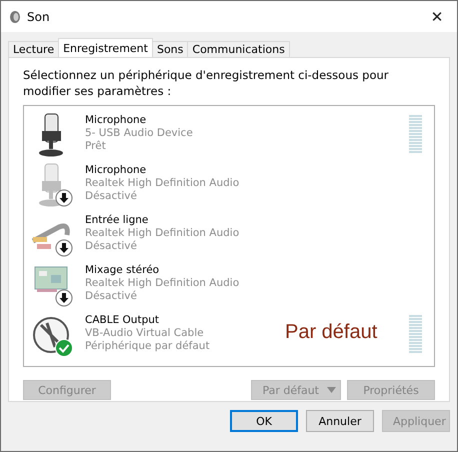 This screenshot has width=458, height=452. What do you see at coordinates (229, 134) in the screenshot?
I see `device-row: Microphone 5- USB Audio Device Prêt` at bounding box center [229, 134].